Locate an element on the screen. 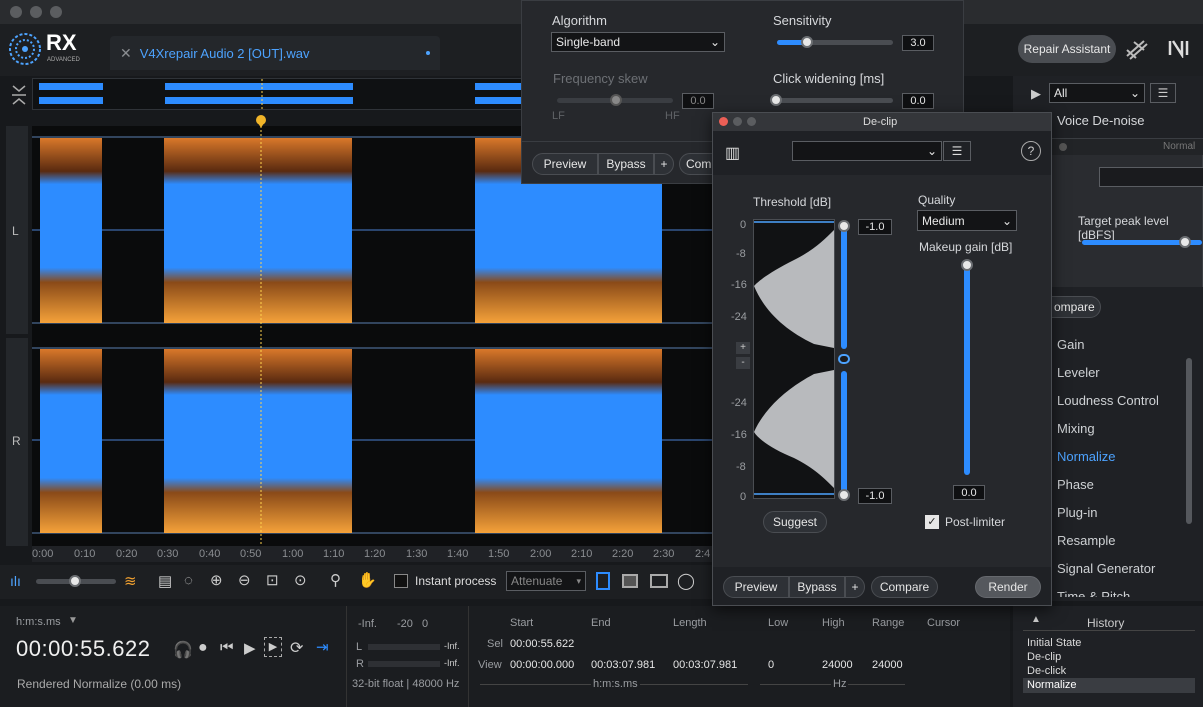 The height and width of the screenshot is (707, 1203). close-window-button is located at coordinates (16, 12).